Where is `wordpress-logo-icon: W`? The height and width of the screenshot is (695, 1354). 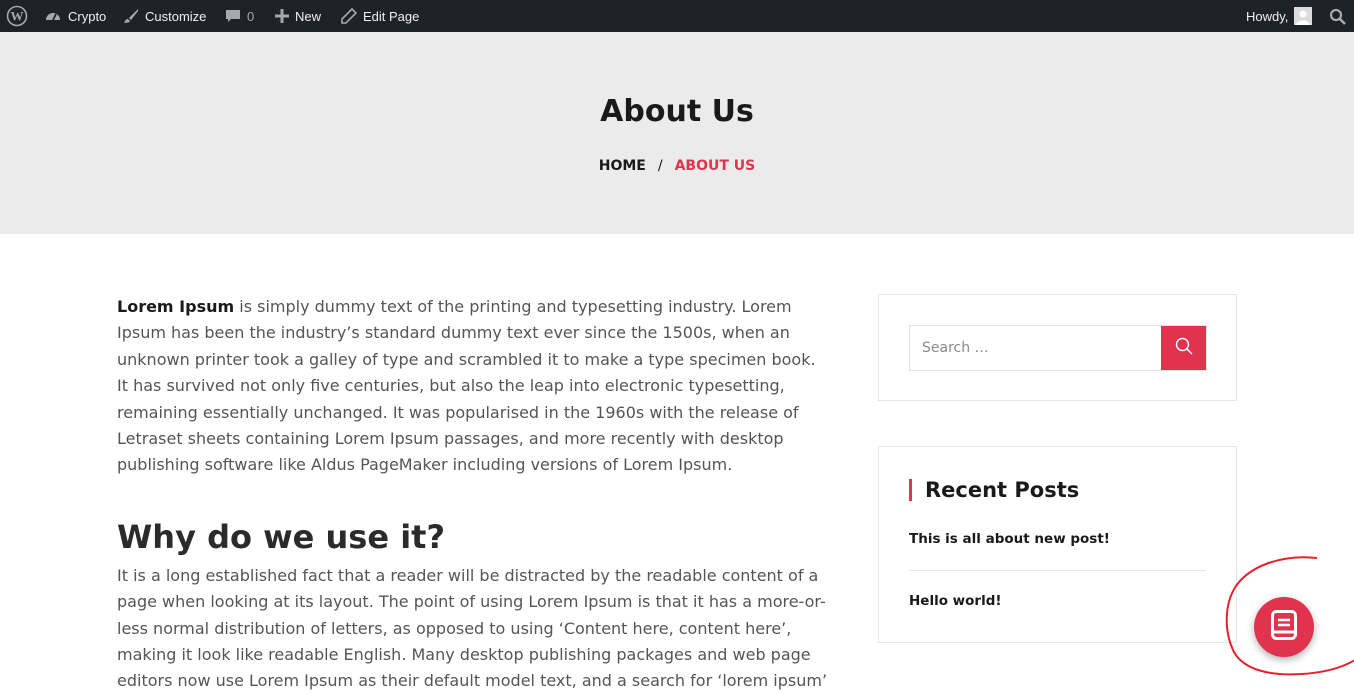
wordpress-logo-icon: W is located at coordinates (17, 16).